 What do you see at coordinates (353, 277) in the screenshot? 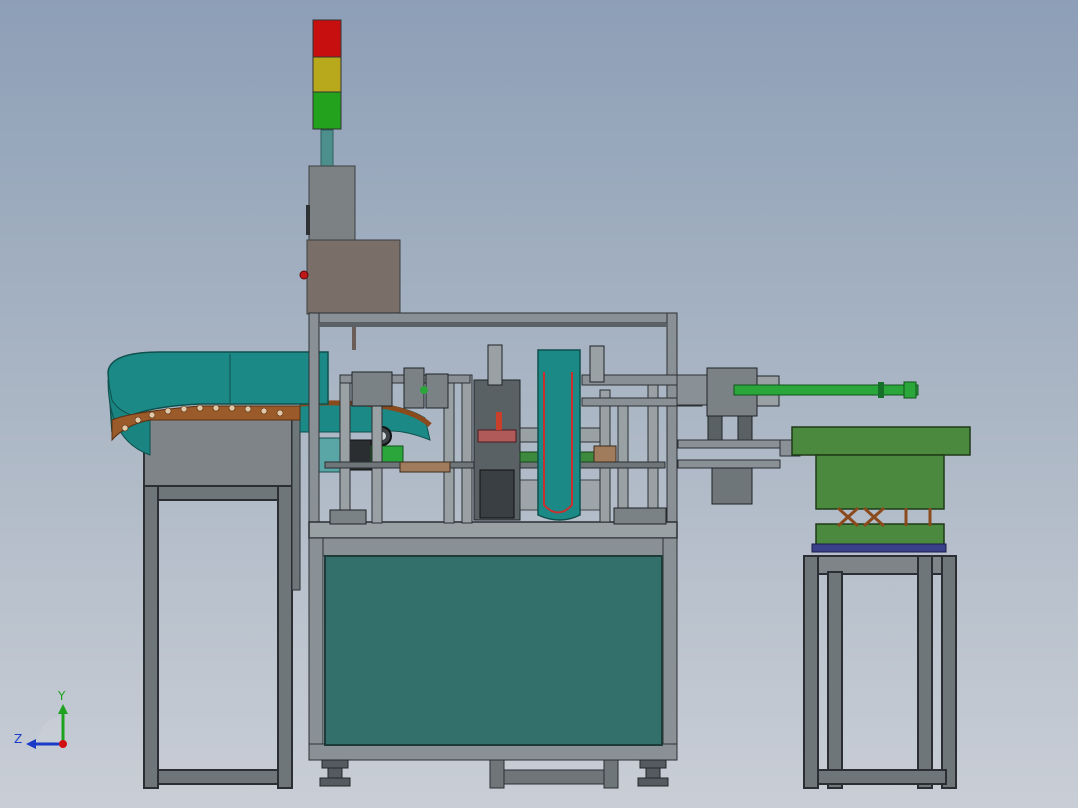
I see `control-box-lower` at bounding box center [353, 277].